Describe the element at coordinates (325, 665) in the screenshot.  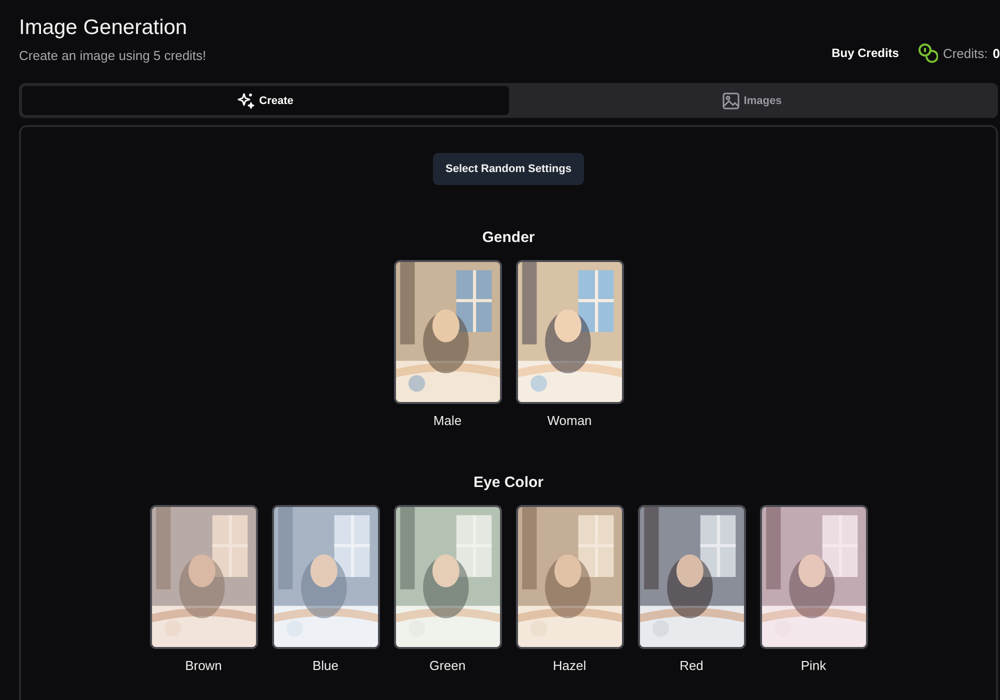
I see `option-label: Blue` at that location.